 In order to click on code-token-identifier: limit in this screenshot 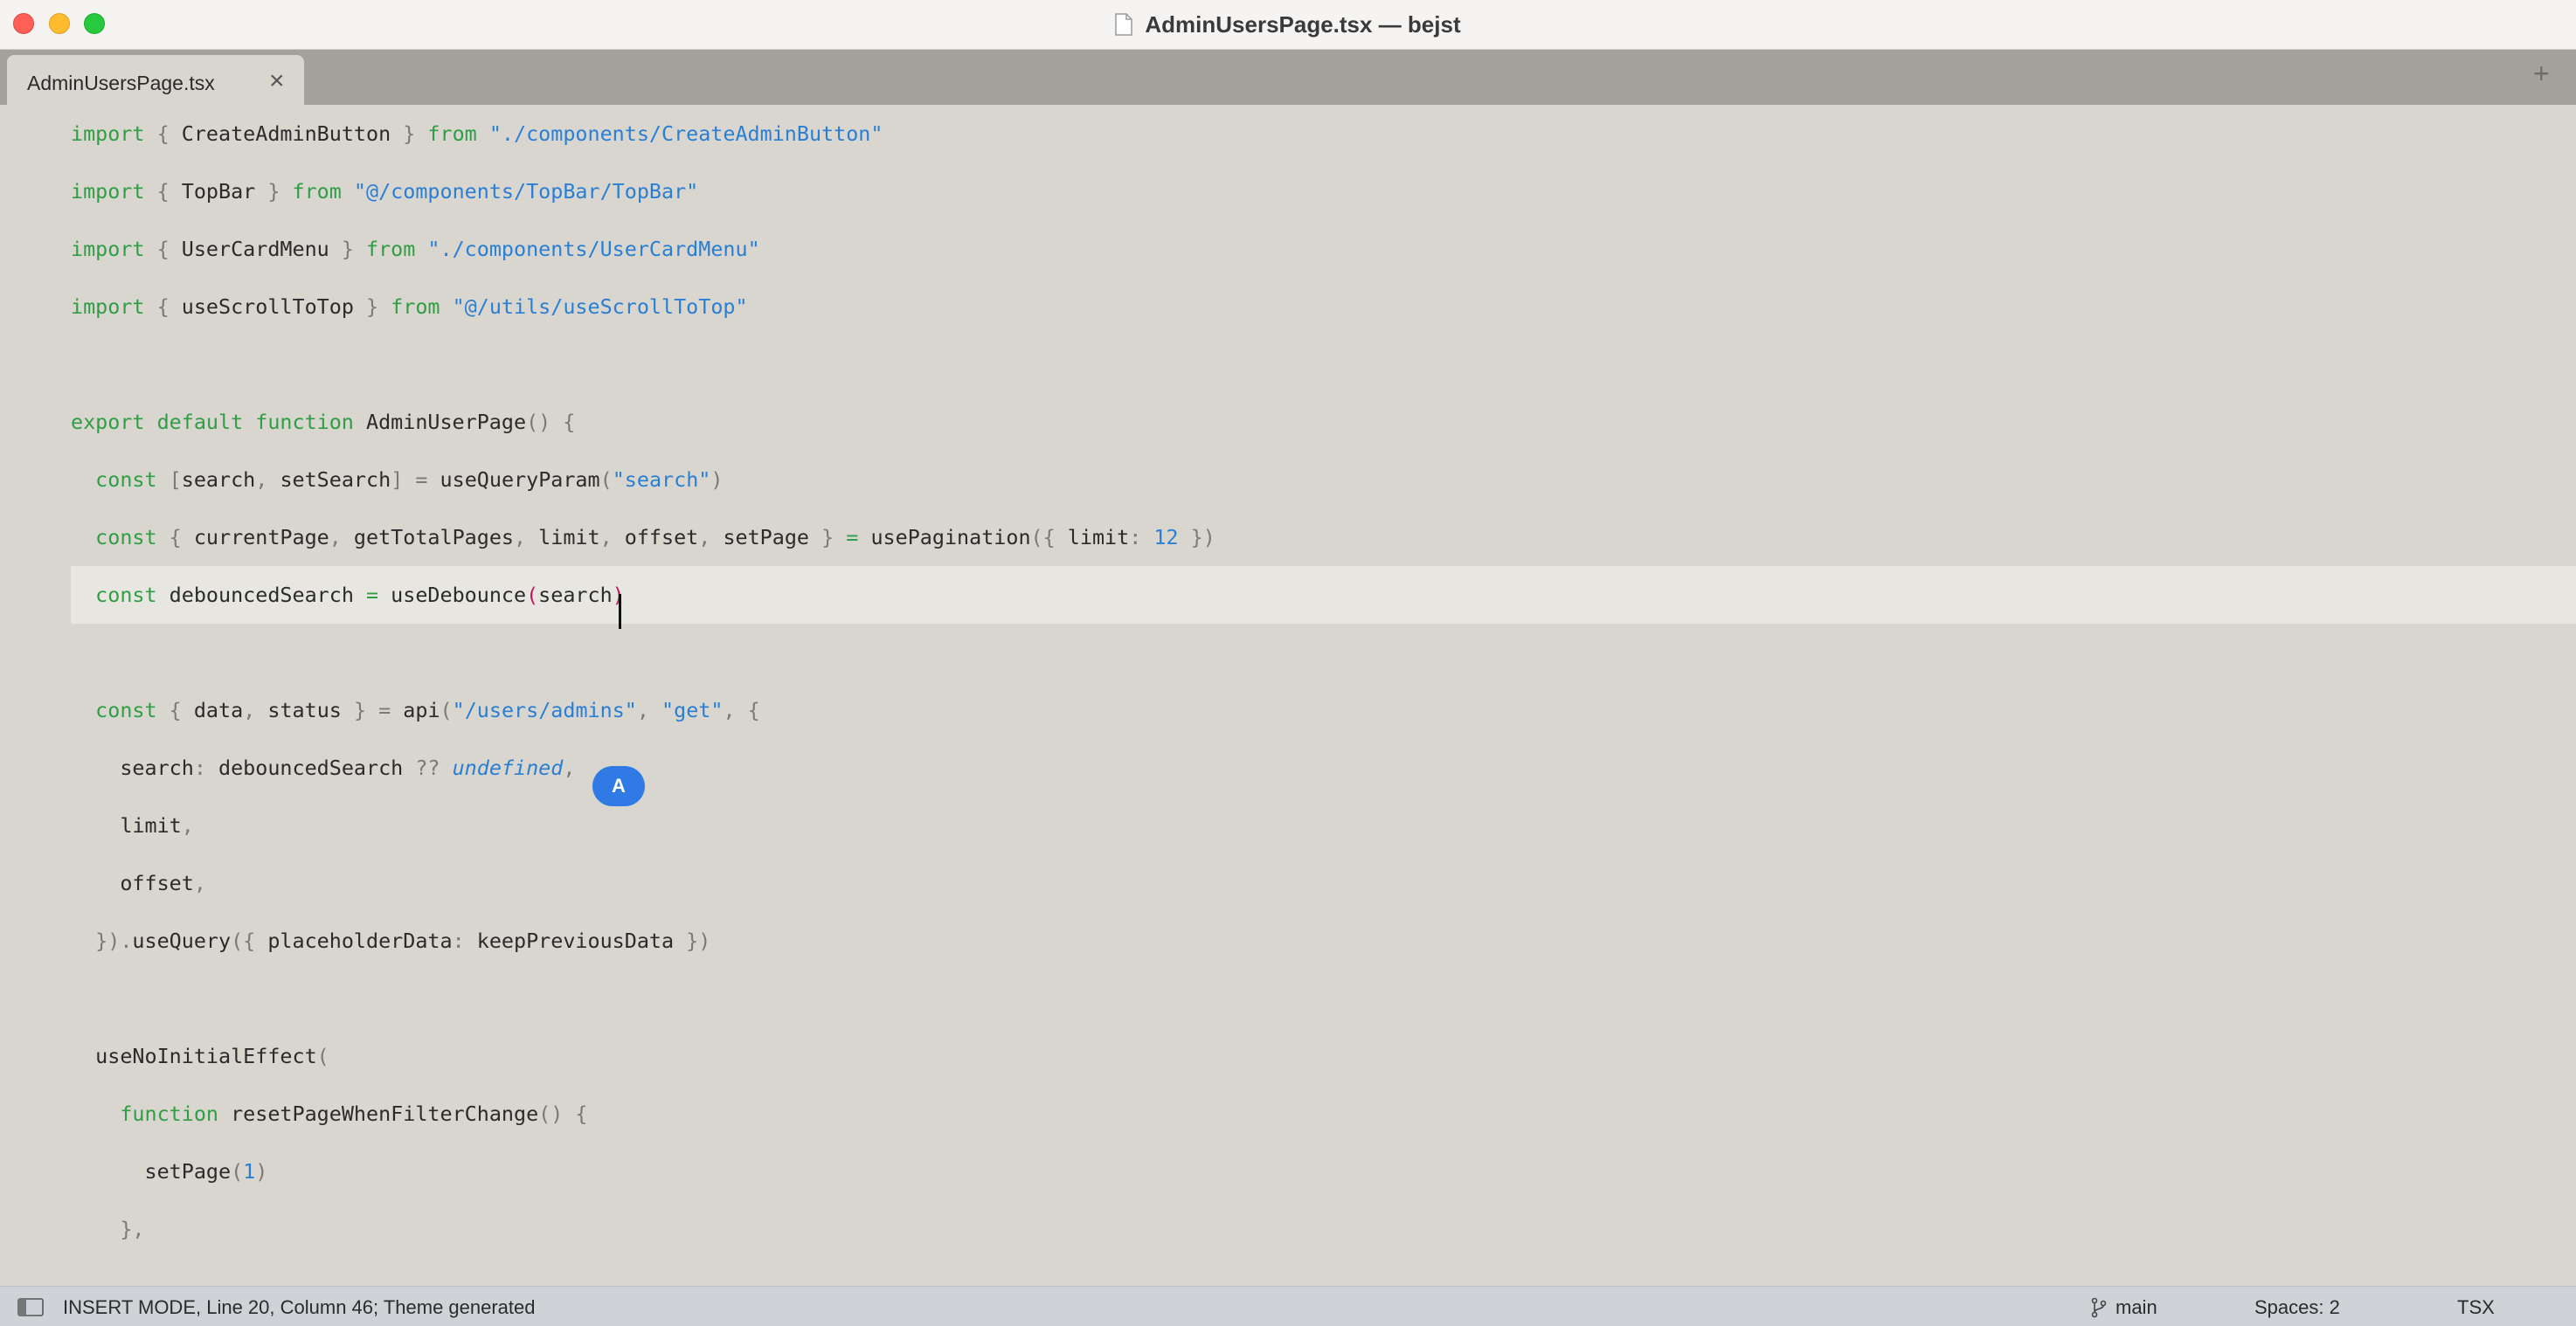, I will do `click(1098, 537)`.